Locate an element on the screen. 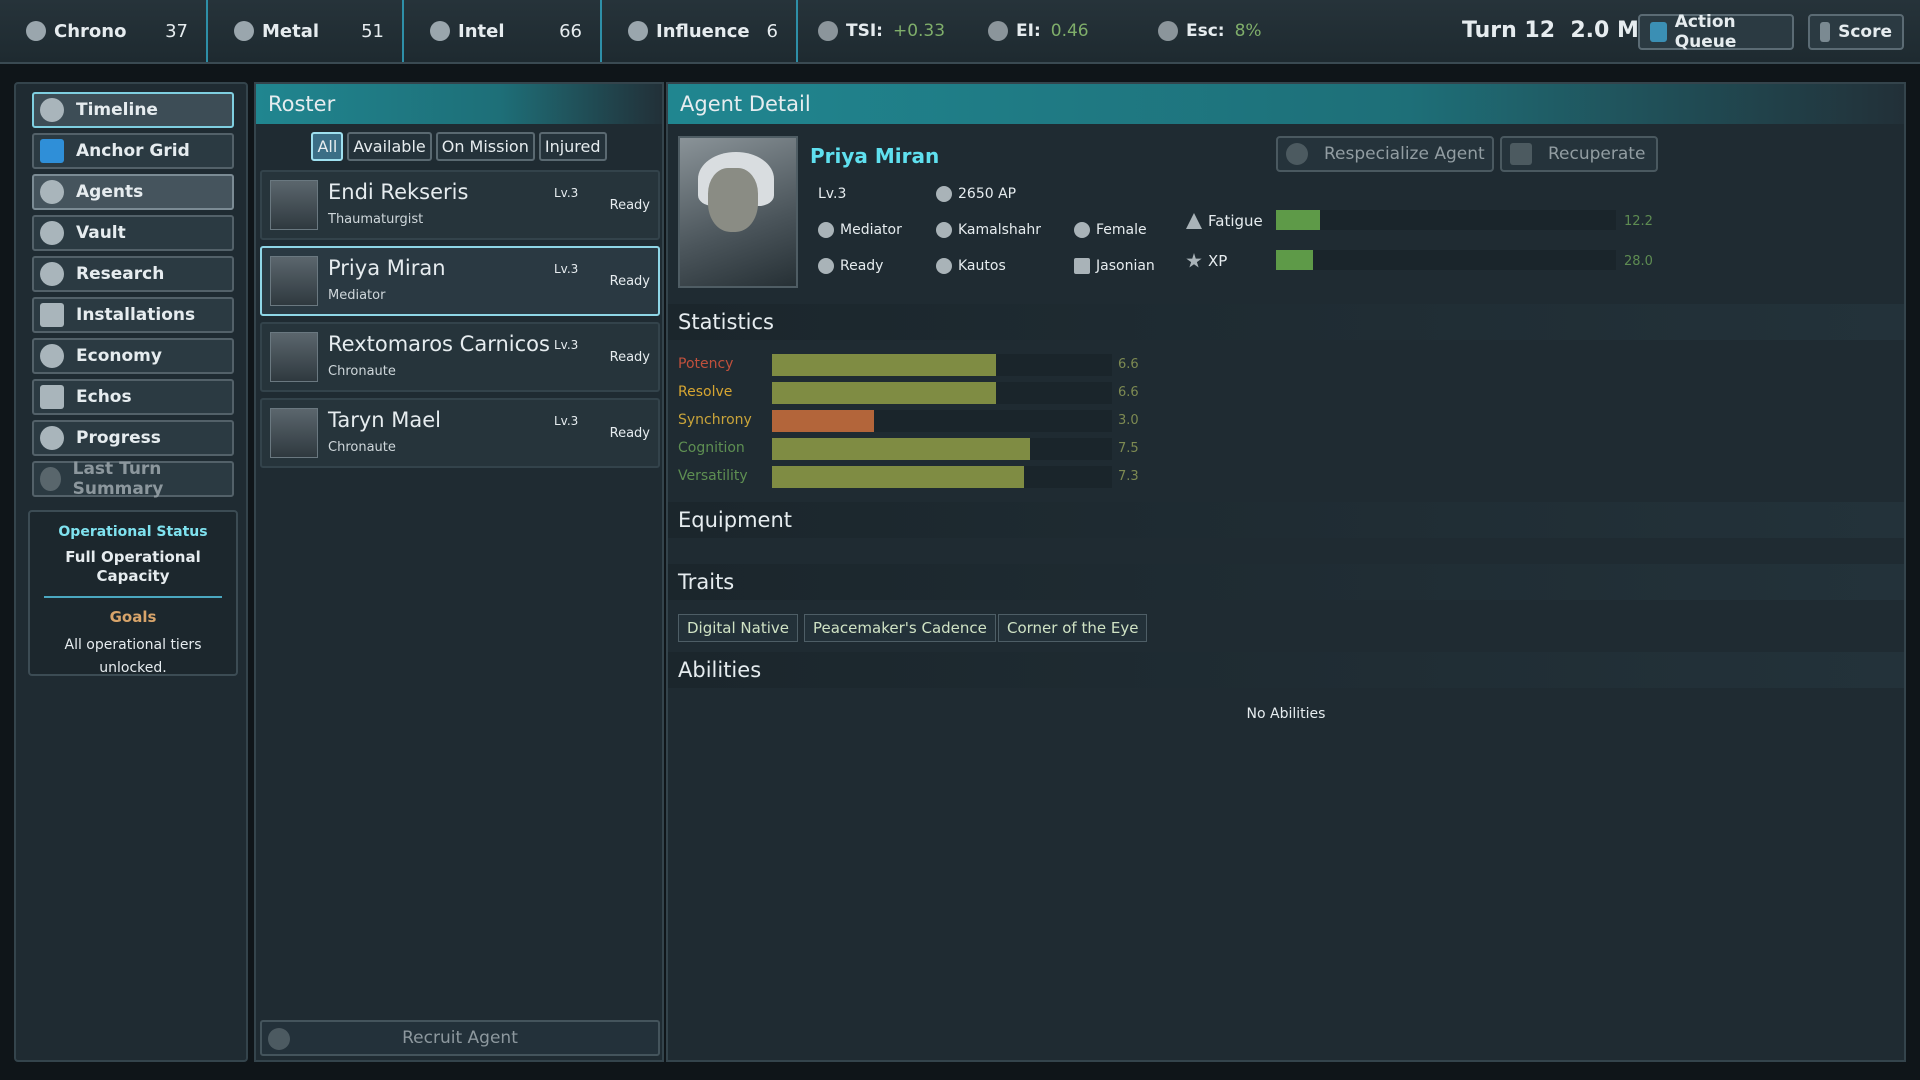 The height and width of the screenshot is (1080, 1920). star-icon is located at coordinates (1194, 260).